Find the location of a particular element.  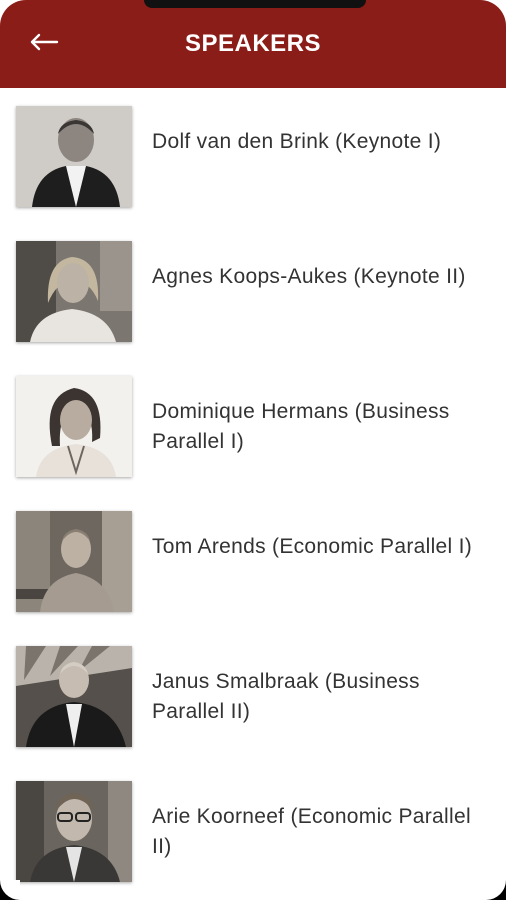

speaker-item: Dolf van den Brink (Keynote I) is located at coordinates (253, 148).